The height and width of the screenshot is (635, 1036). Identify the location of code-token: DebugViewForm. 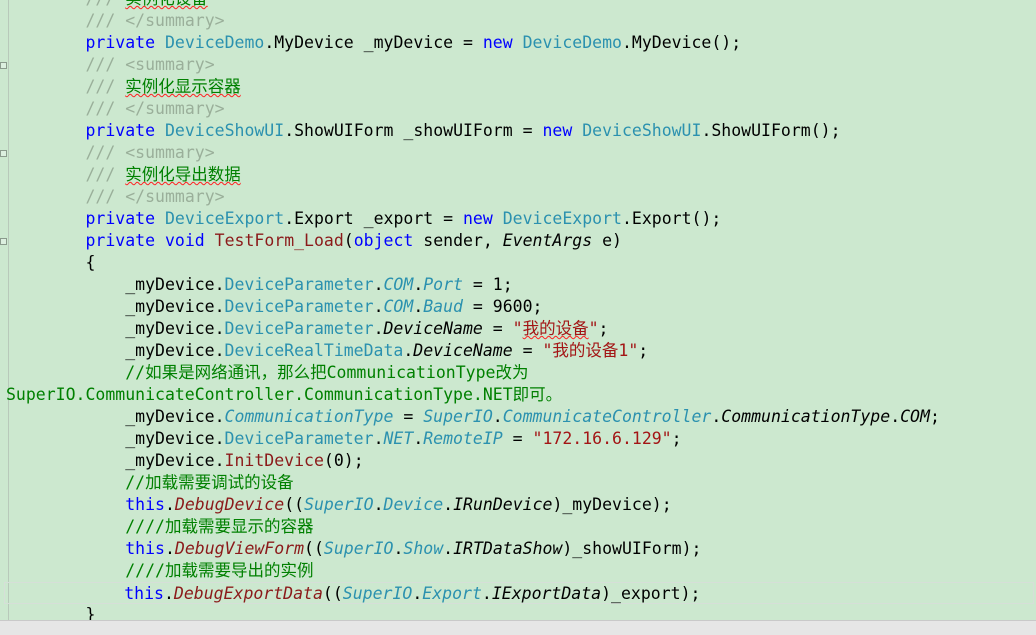
(239, 548).